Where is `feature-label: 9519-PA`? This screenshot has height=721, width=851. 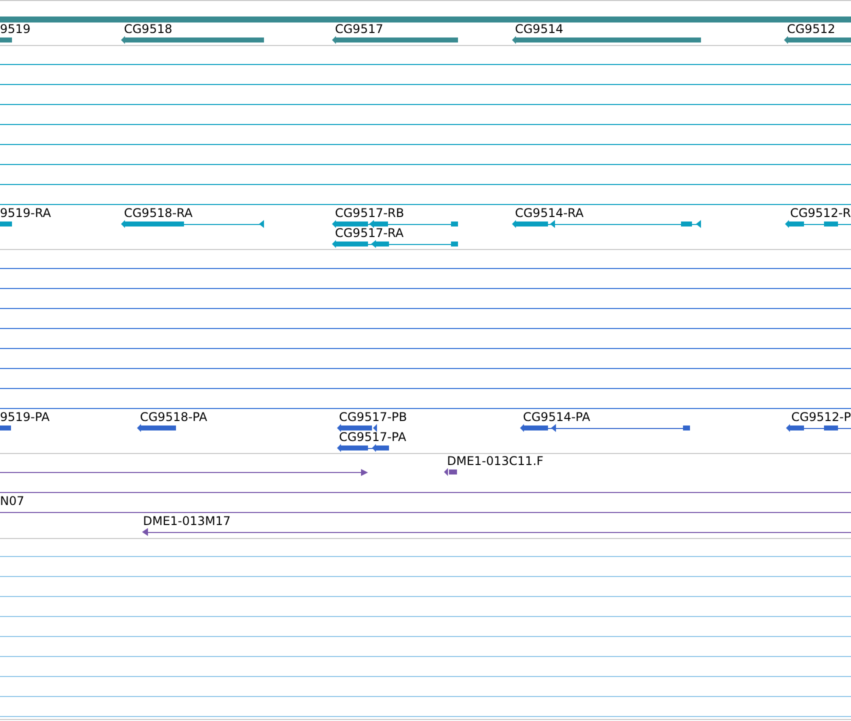
feature-label: 9519-PA is located at coordinates (25, 417).